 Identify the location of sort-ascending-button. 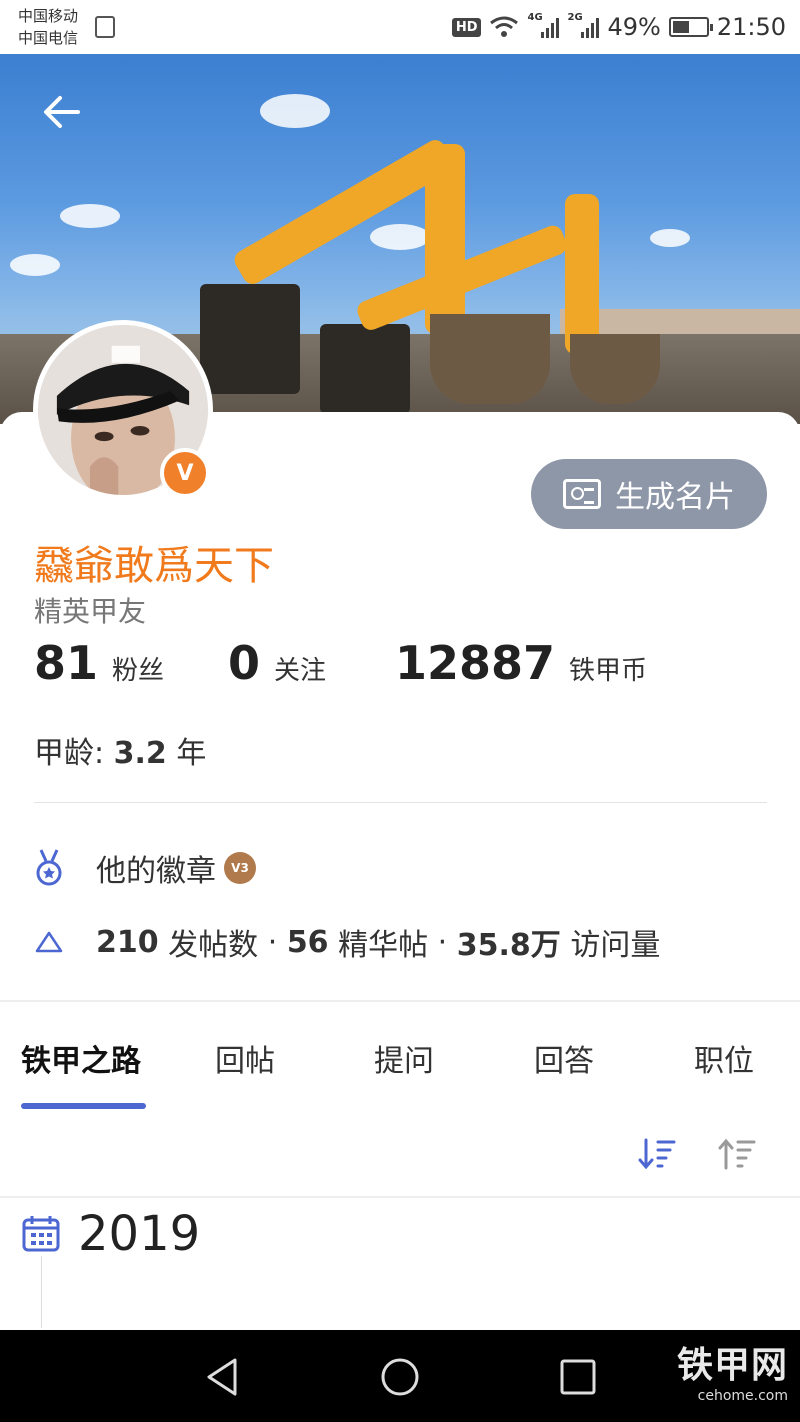
(738, 1154).